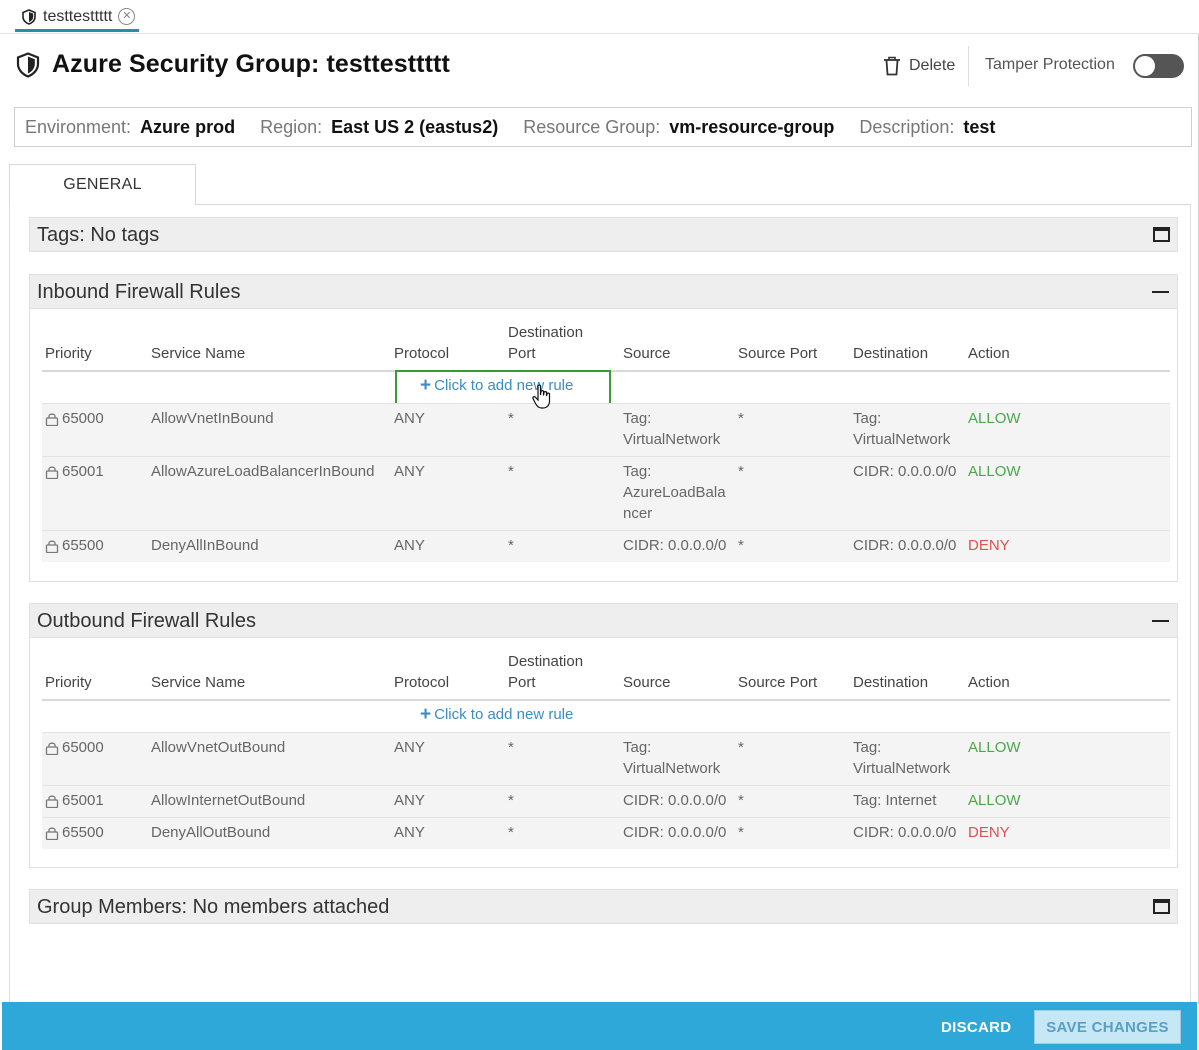 This screenshot has width=1199, height=1050. I want to click on document-tab: testtesttttt ✕, so click(77, 18).